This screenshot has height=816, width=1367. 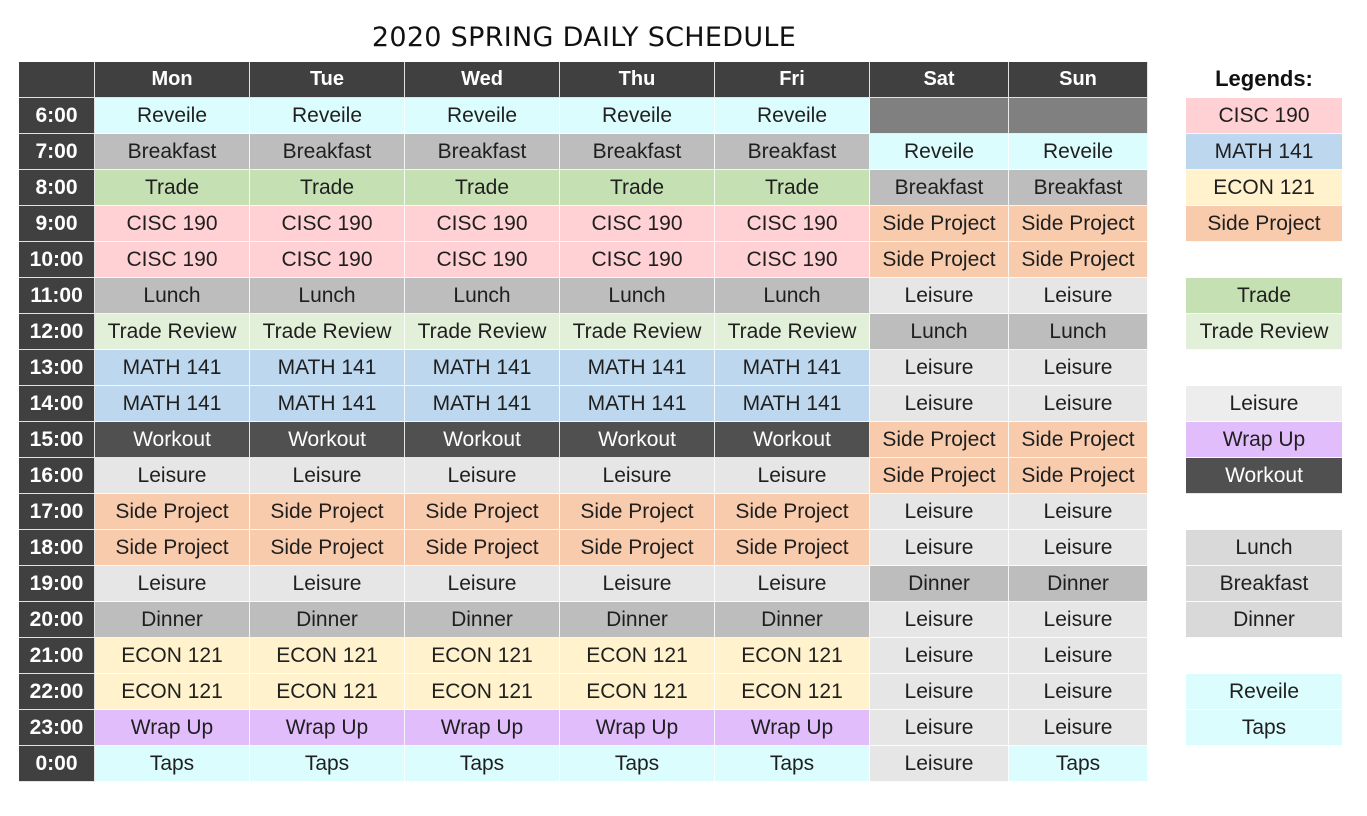 I want to click on legend-item-workout: Workout, so click(x=1264, y=476).